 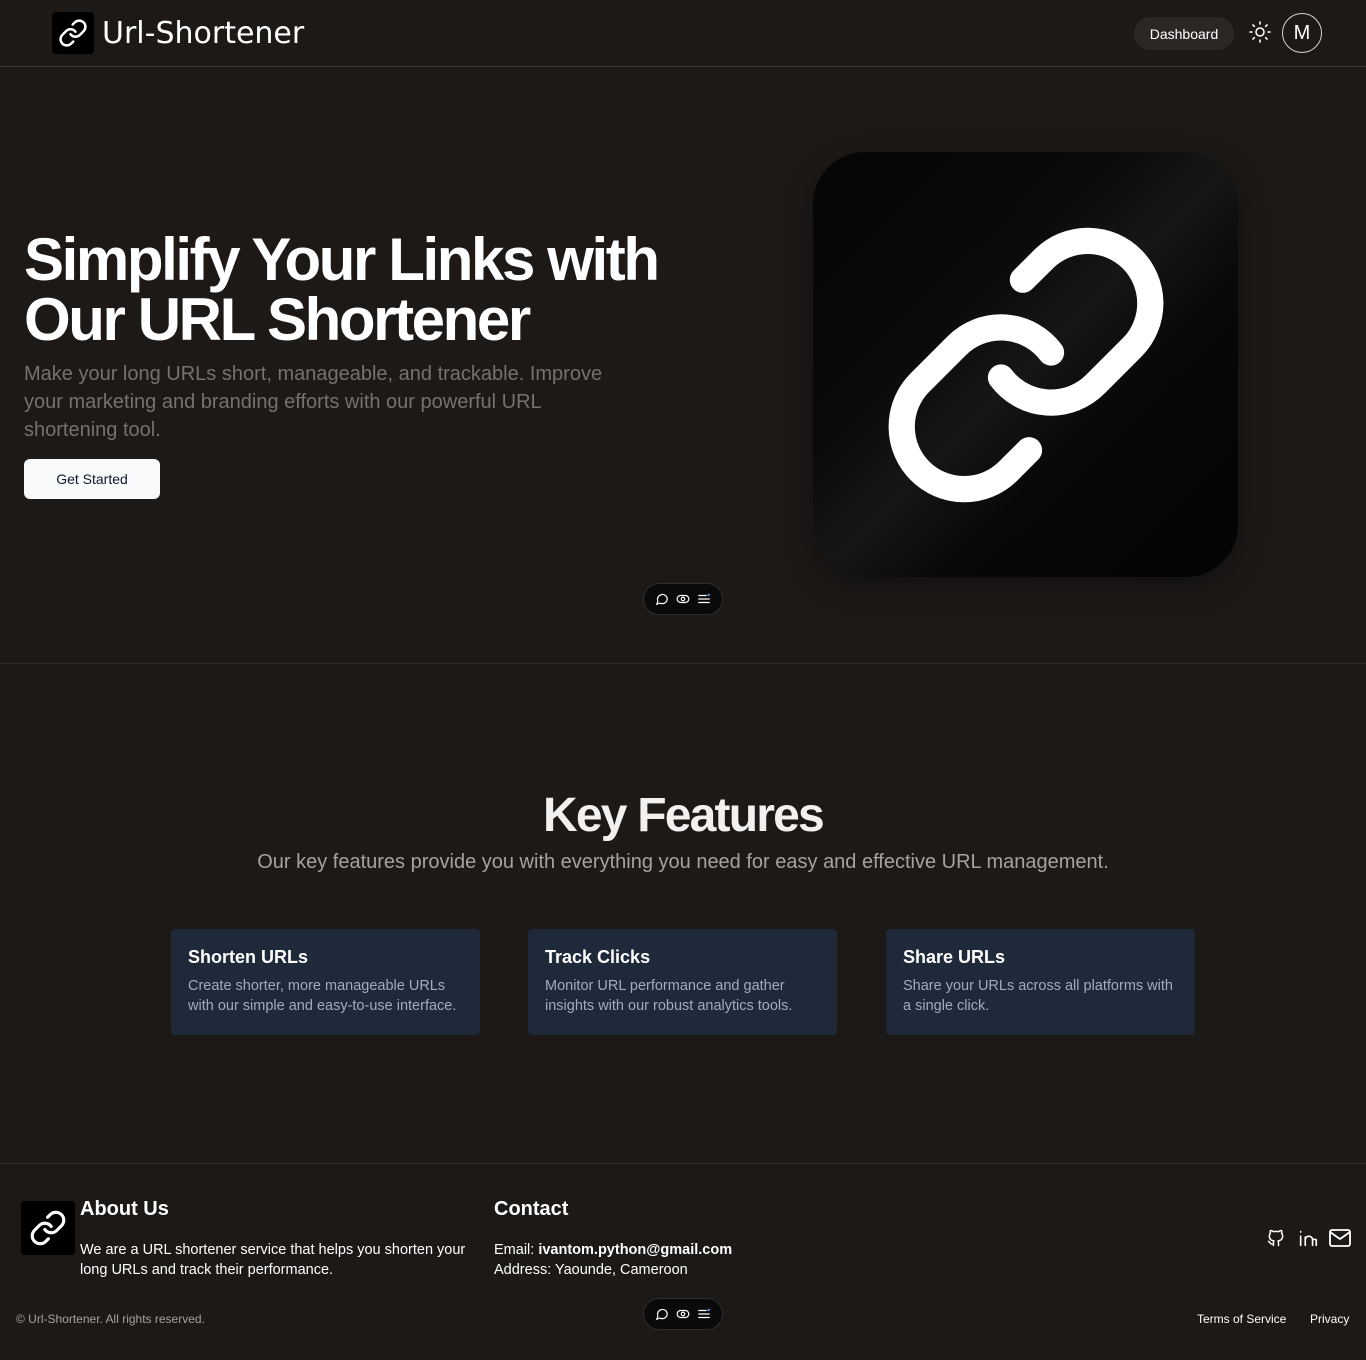 I want to click on contact-email: Email: ivantom.python@gmail.com, so click(x=654, y=1250).